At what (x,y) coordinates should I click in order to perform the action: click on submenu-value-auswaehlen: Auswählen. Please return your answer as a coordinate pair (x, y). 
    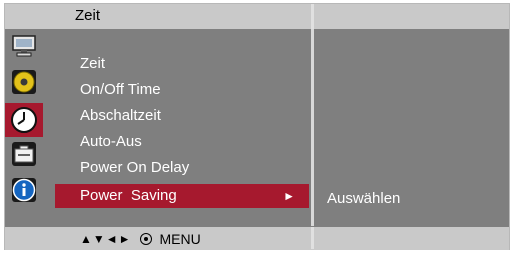
    Looking at the image, I should click on (363, 198).